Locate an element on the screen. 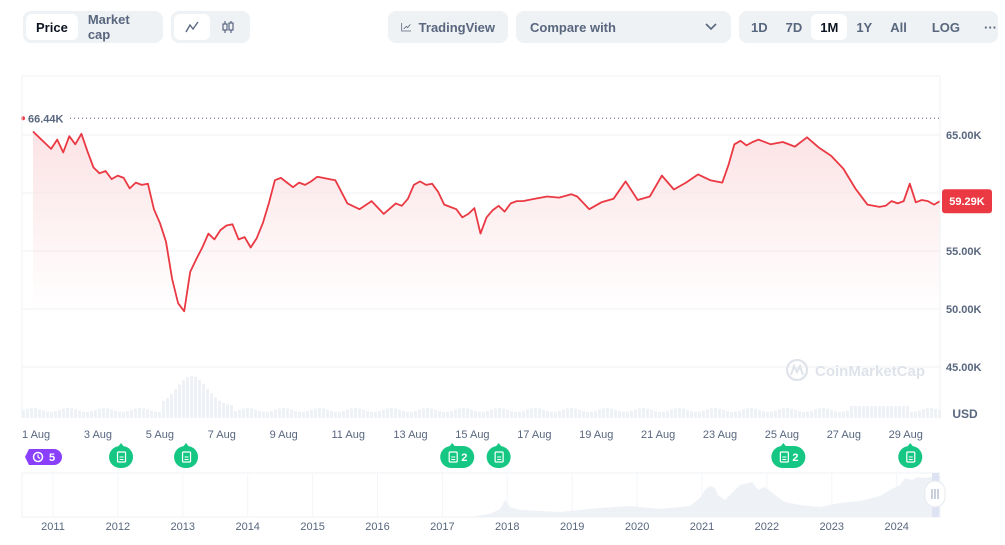  x-tick-label: 7 Aug is located at coordinates (222, 435).